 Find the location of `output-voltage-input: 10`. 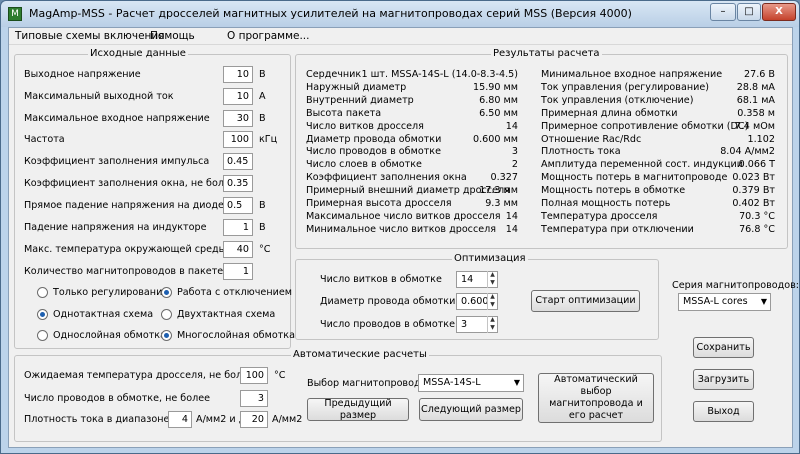

output-voltage-input: 10 is located at coordinates (238, 74).